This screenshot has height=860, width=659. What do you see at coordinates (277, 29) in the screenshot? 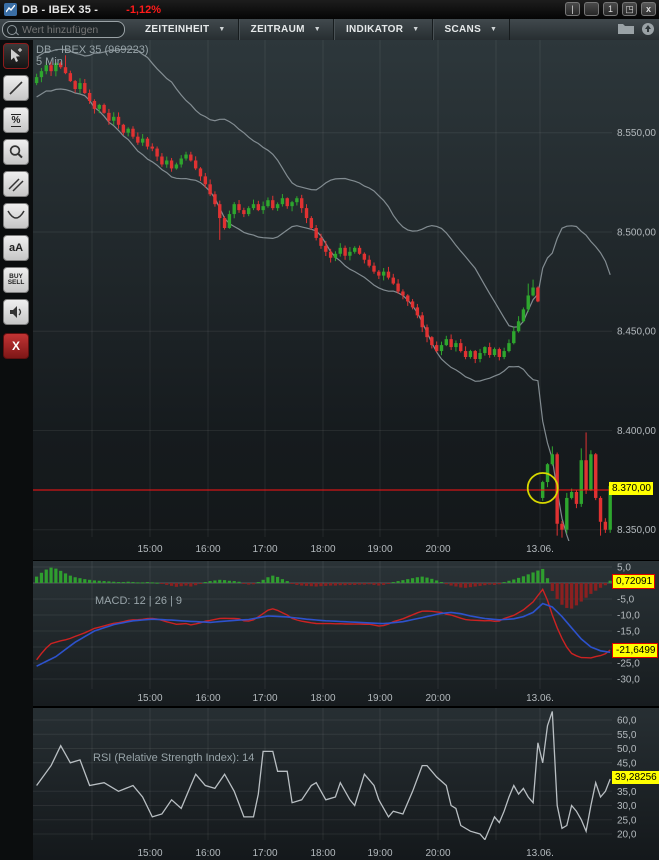
I see `menu-label: ZEITRAUM` at bounding box center [277, 29].